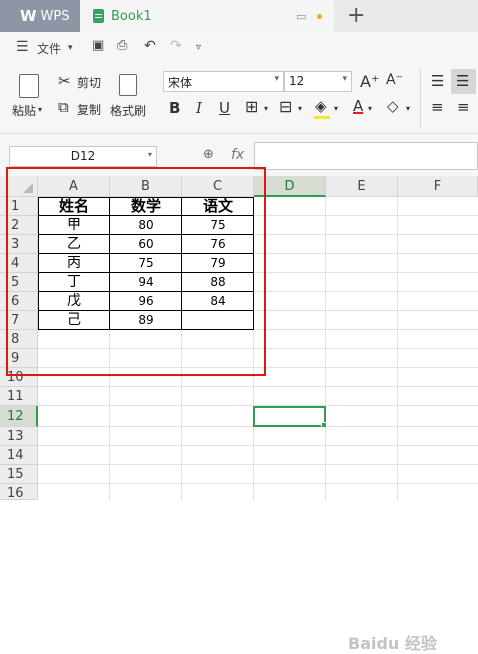 The width and height of the screenshot is (478, 654). What do you see at coordinates (208, 154) in the screenshot?
I see `zoom-icon: ⊕` at bounding box center [208, 154].